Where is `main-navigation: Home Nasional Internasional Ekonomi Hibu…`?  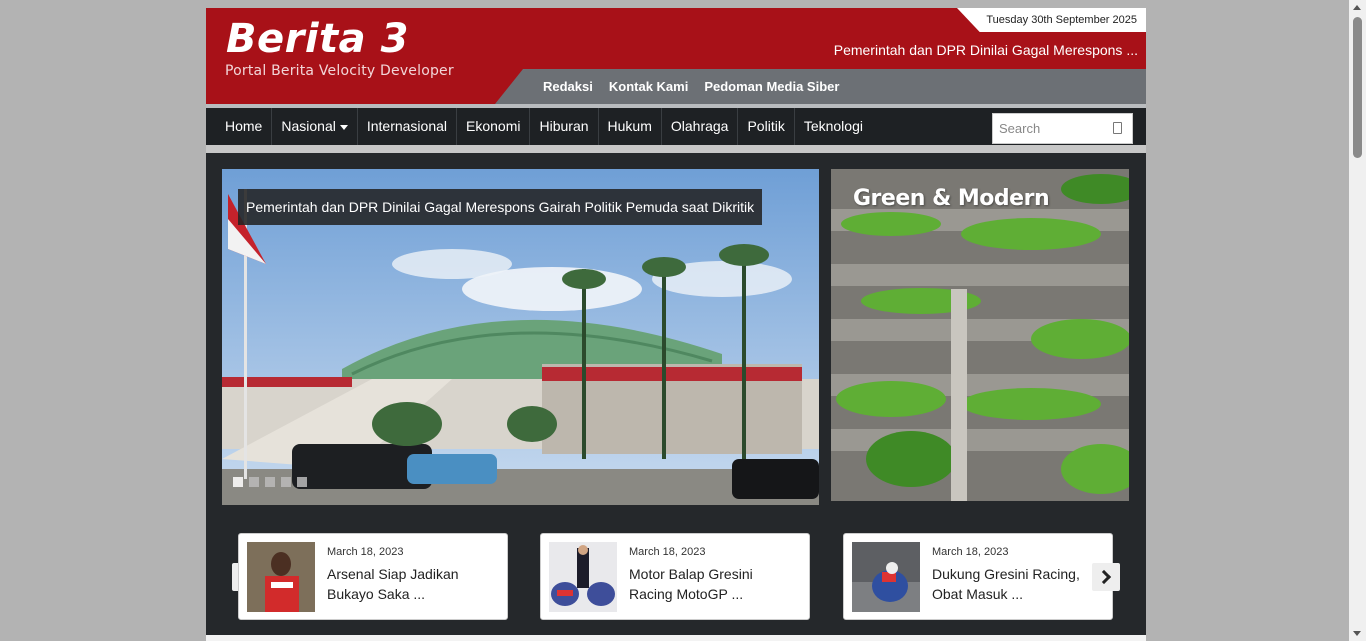 main-navigation: Home Nasional Internasional Ekonomi Hibu… is located at coordinates (676, 124).